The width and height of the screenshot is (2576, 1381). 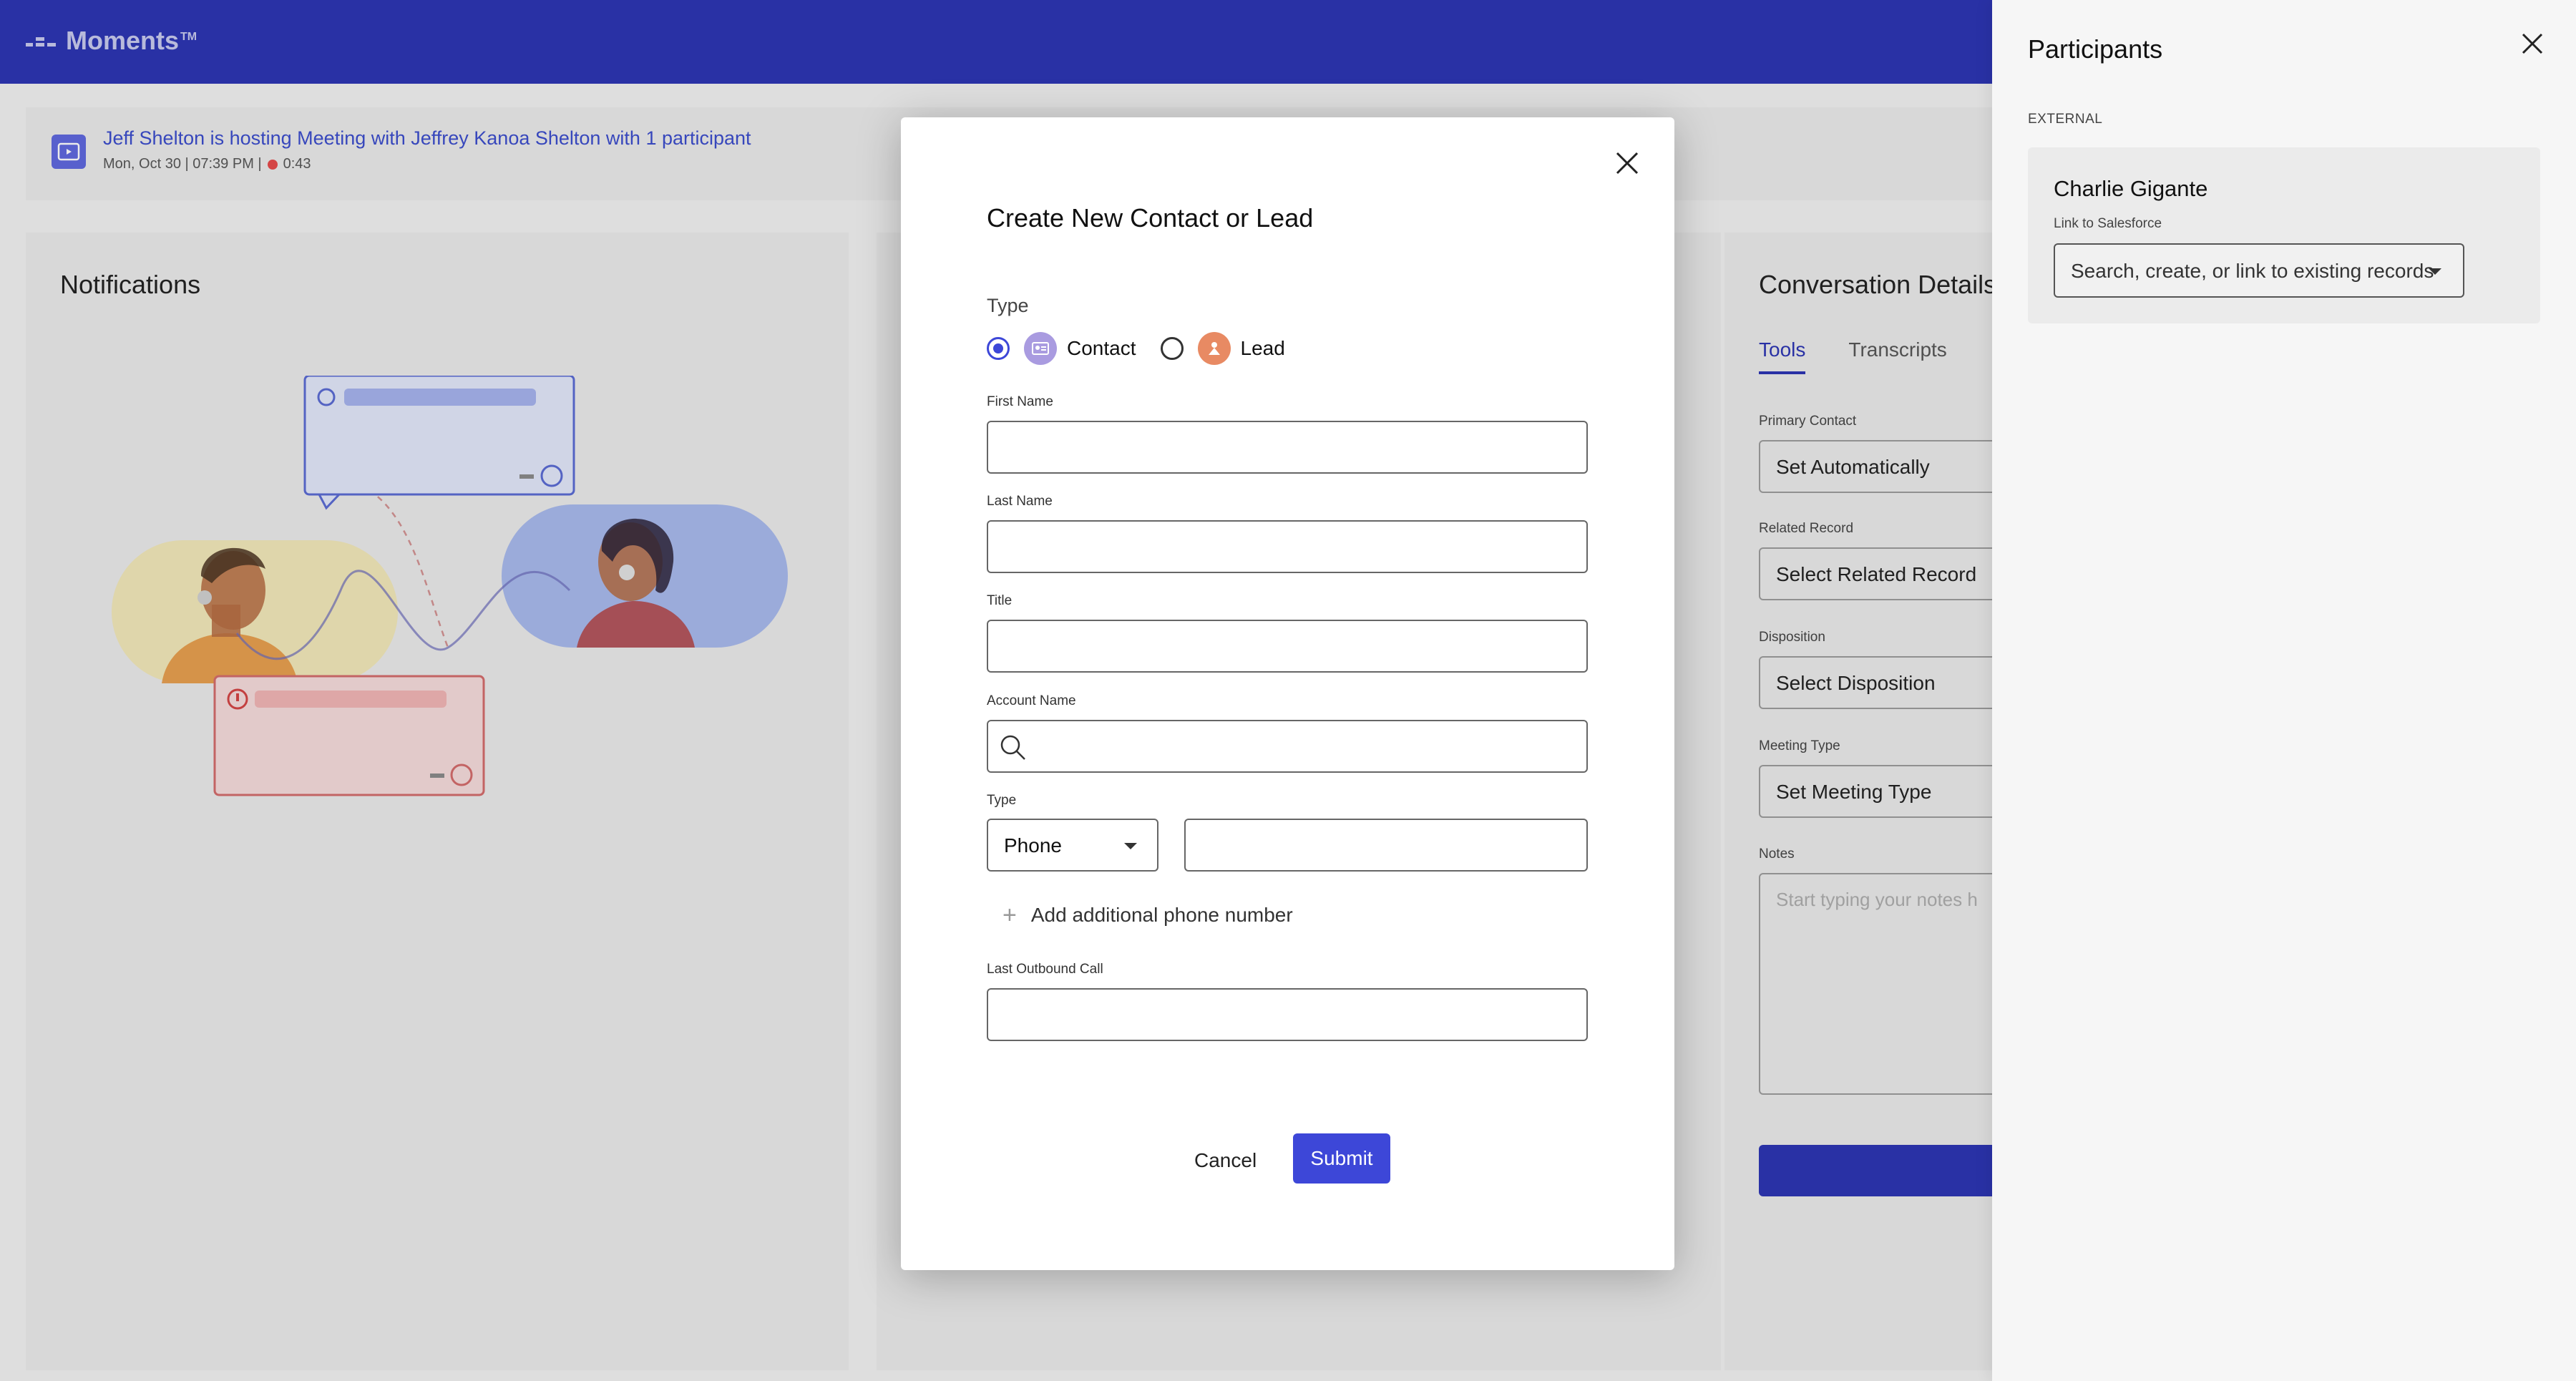 What do you see at coordinates (1287, 646) in the screenshot?
I see `title-input` at bounding box center [1287, 646].